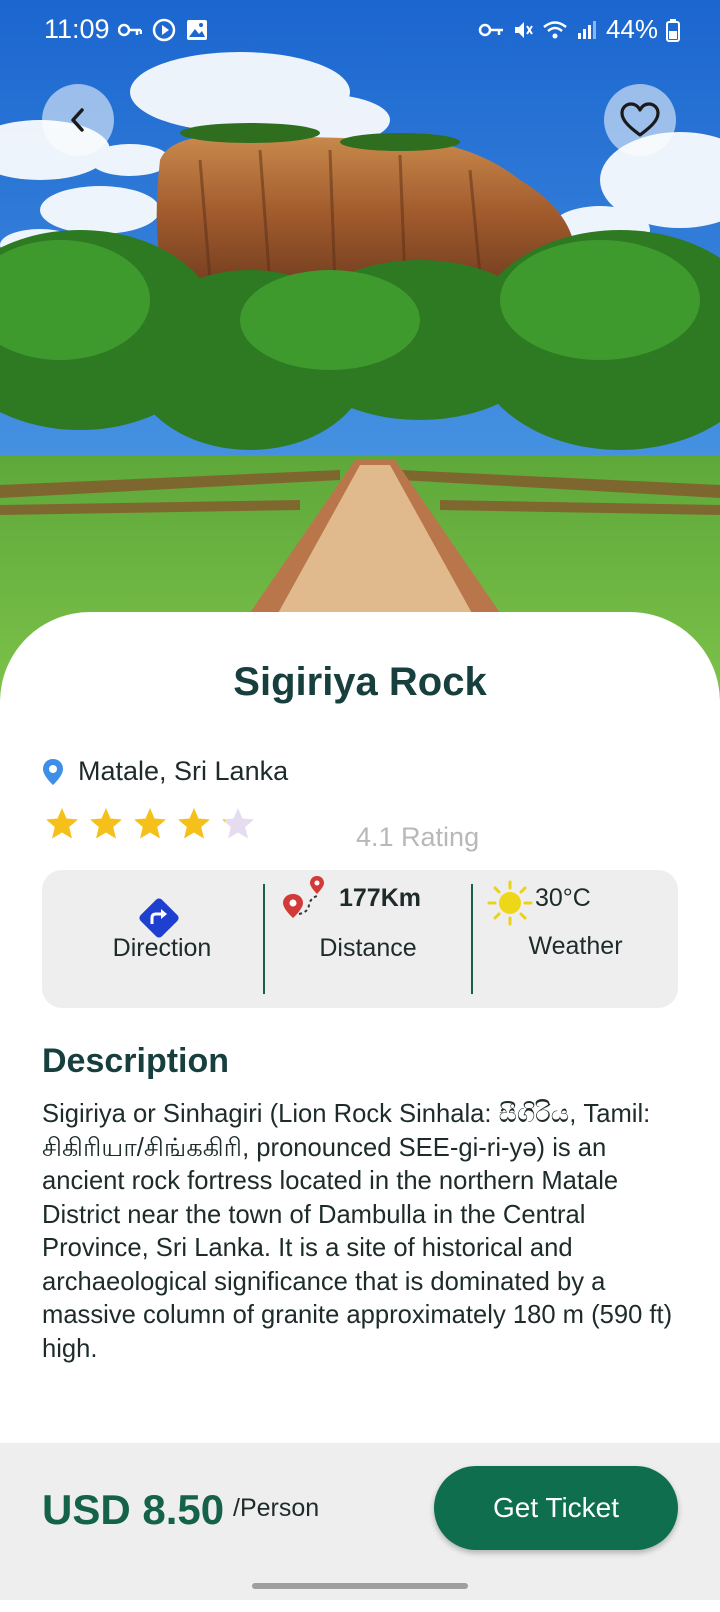 The image size is (720, 1612). I want to click on description-heading: Description, so click(136, 1061).